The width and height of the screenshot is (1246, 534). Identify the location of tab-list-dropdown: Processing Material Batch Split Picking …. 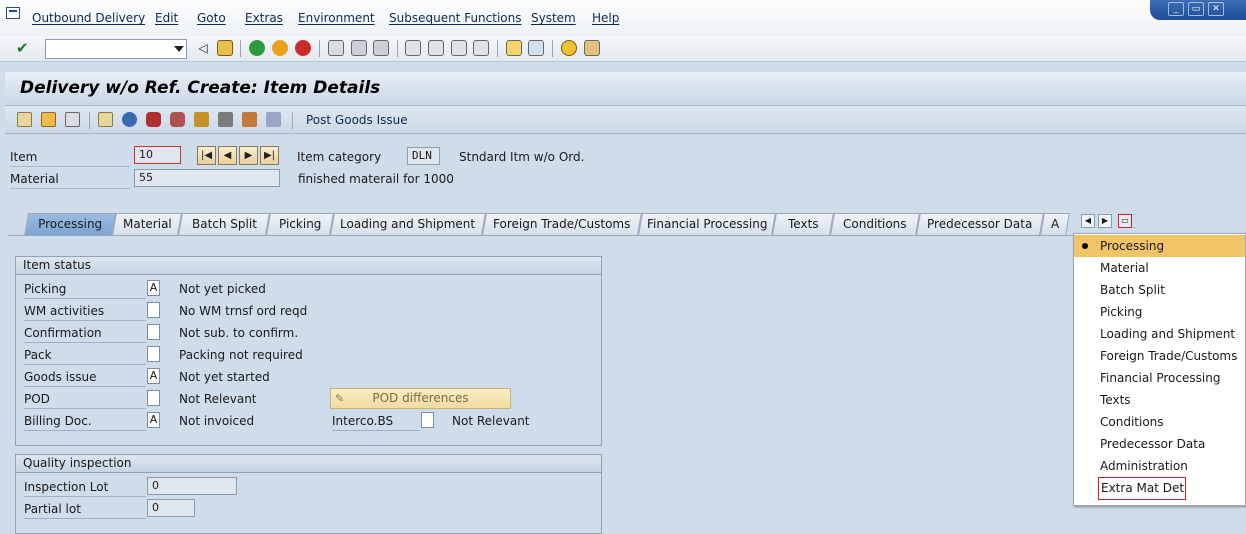
(1159, 369).